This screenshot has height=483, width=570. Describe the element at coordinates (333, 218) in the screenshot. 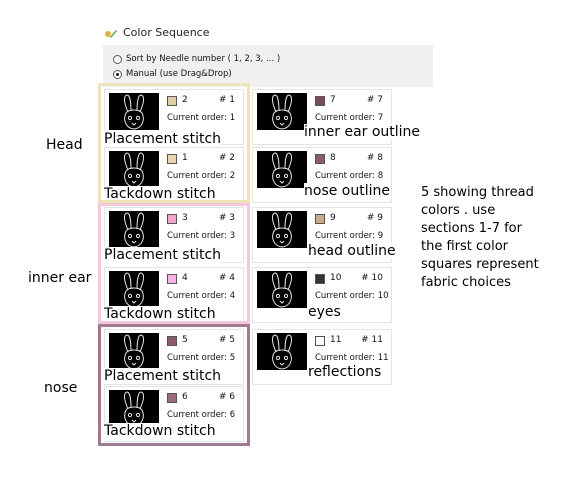

I see `needle-number: 9` at that location.